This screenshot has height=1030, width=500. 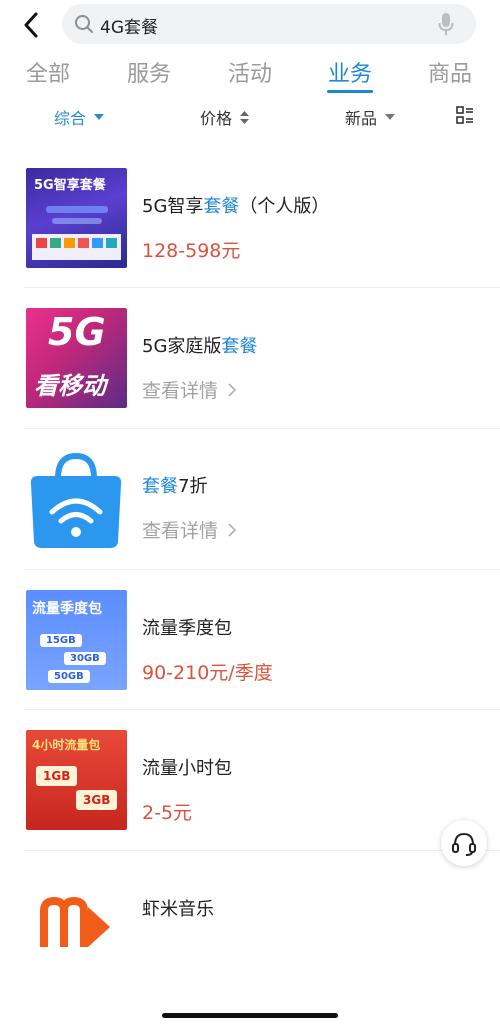 I want to click on chevron-left-icon, so click(x=31, y=25).